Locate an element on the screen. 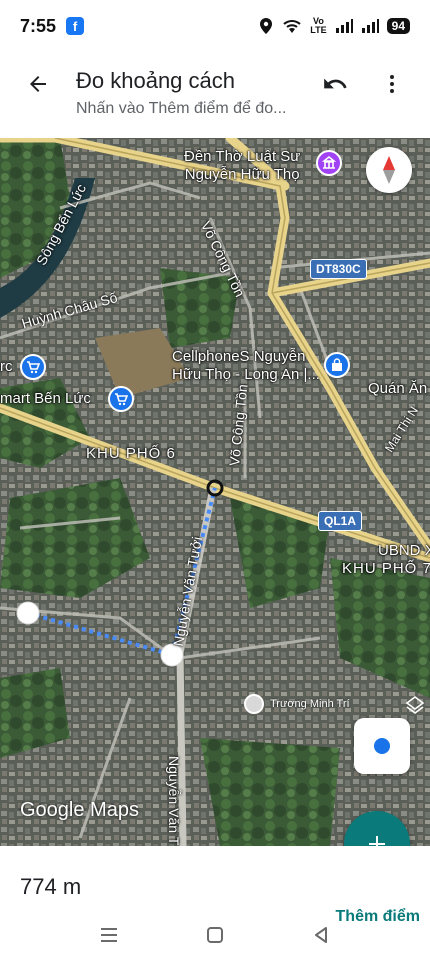 This screenshot has width=430, height=960. back-triangle-icon is located at coordinates (321, 935).